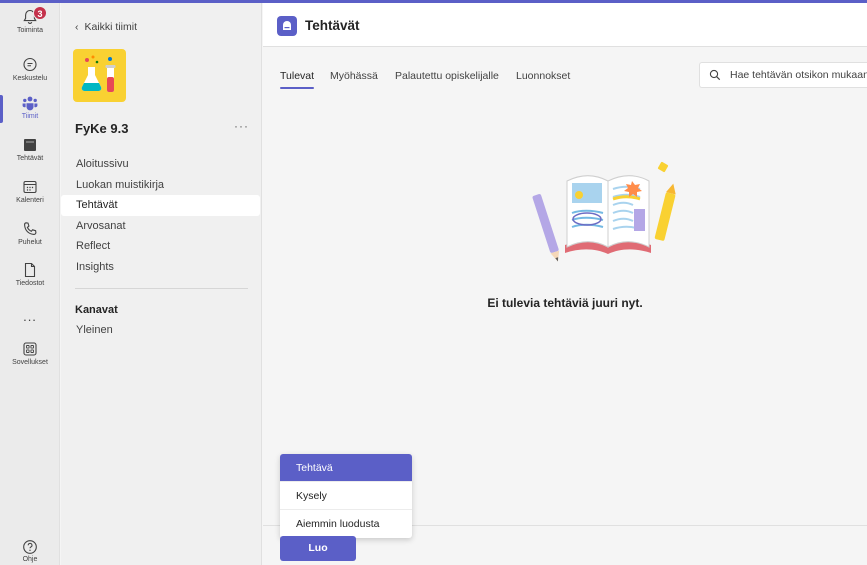 The height and width of the screenshot is (565, 867). What do you see at coordinates (96, 310) in the screenshot?
I see `channels-heading: Kanavat` at bounding box center [96, 310].